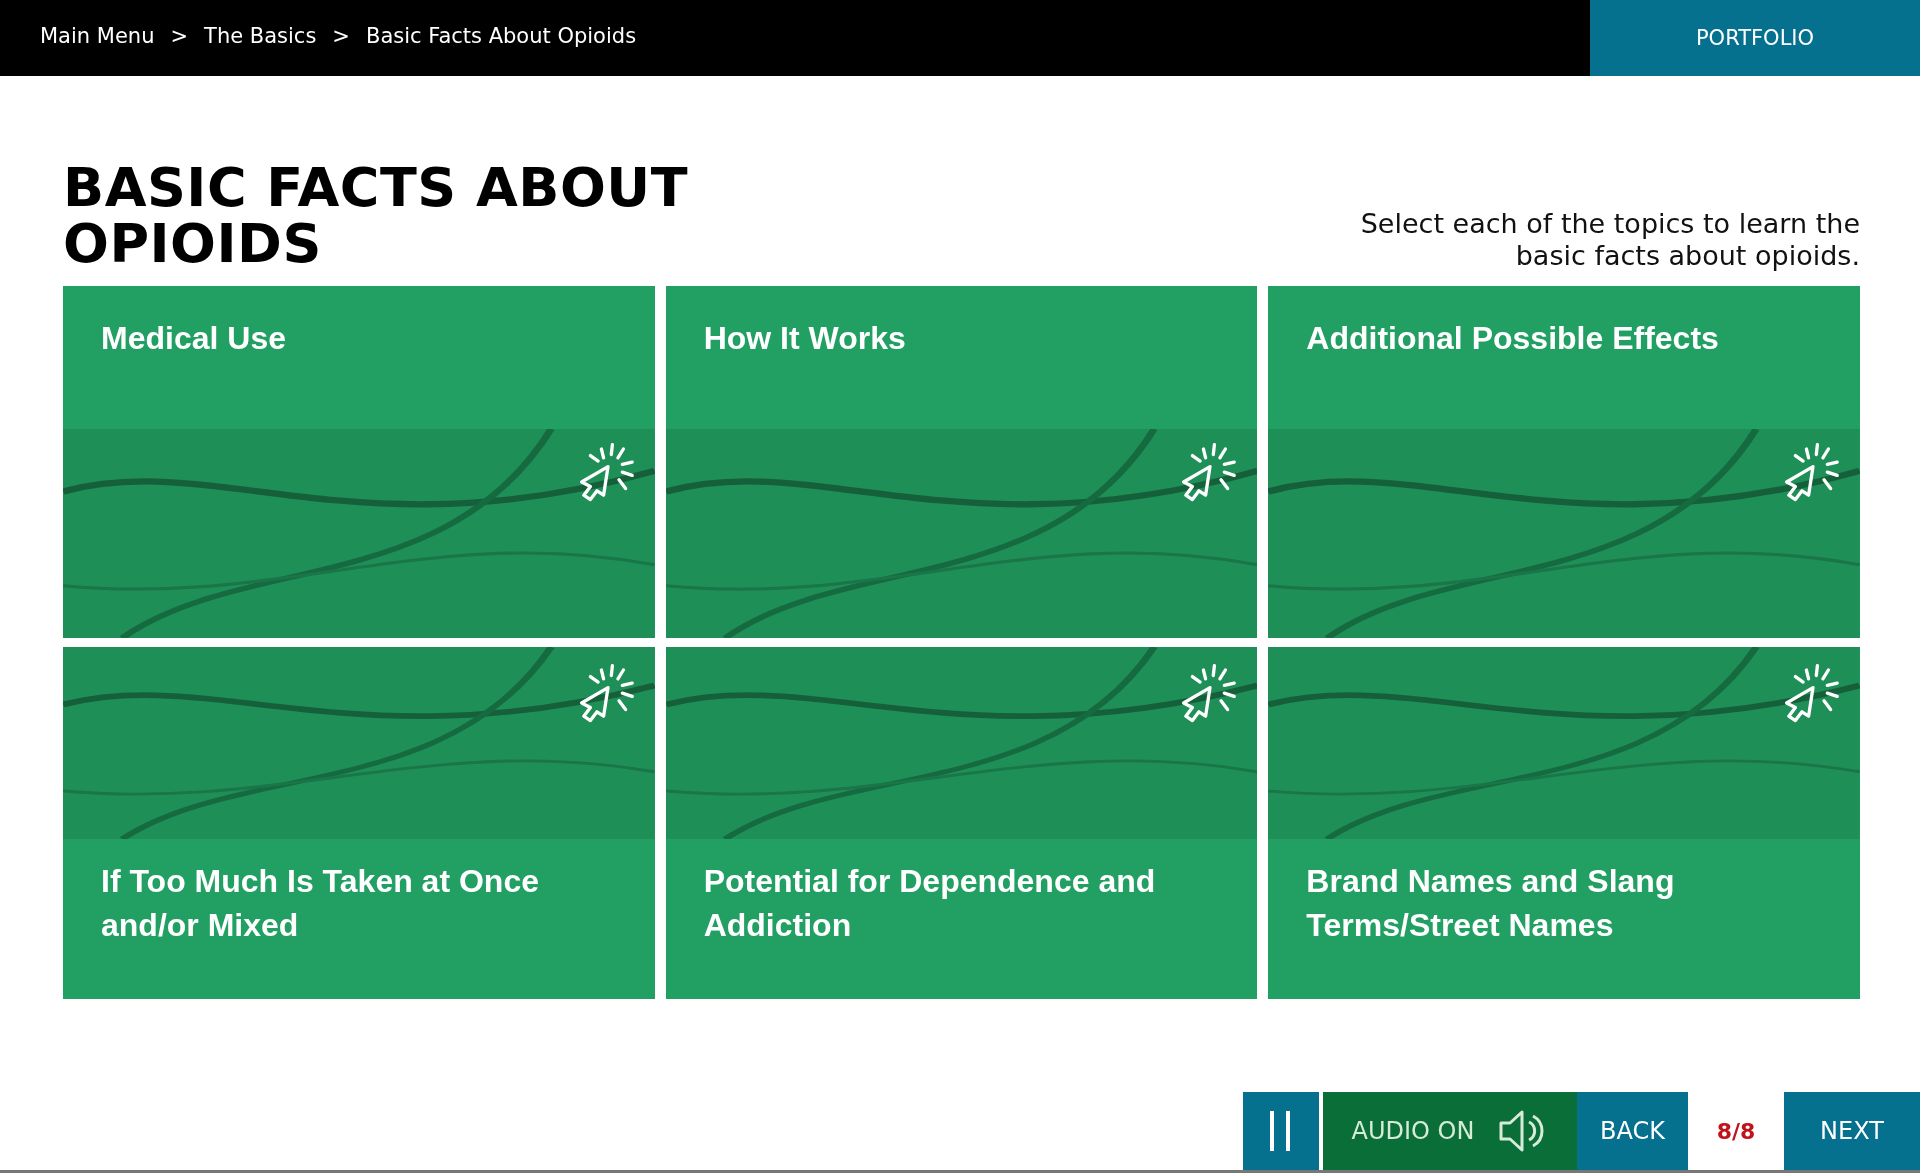 Image resolution: width=1920 pixels, height=1173 pixels. I want to click on portfolio-button: PORTFOLIO, so click(1755, 38).